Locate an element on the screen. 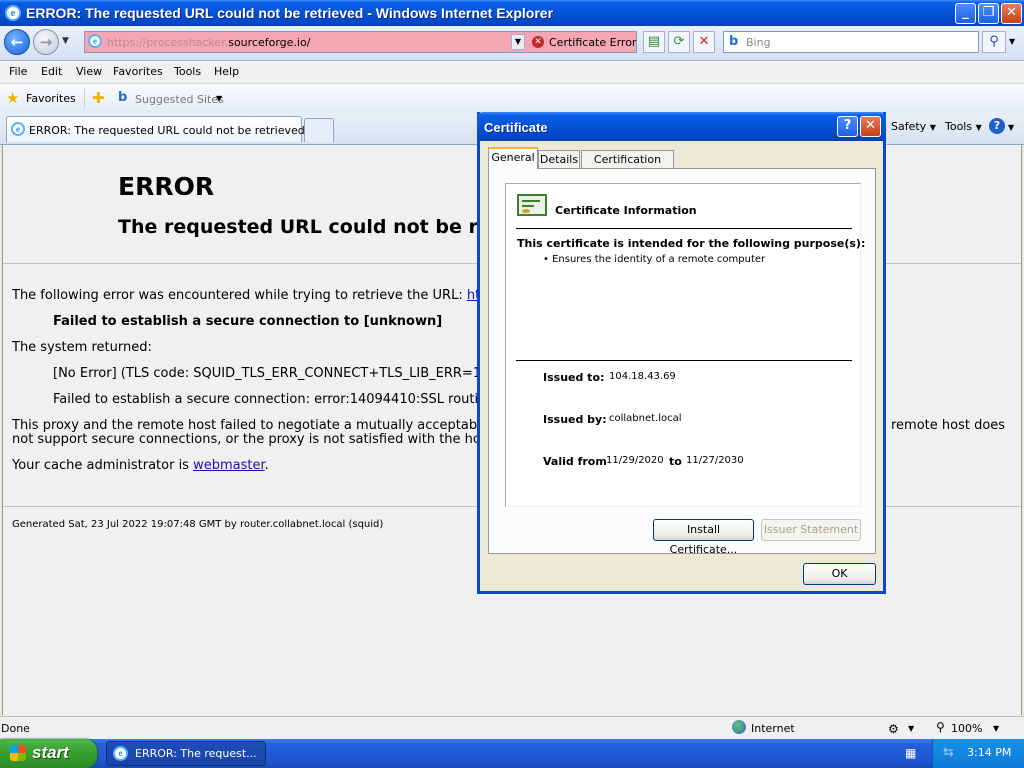 This screenshot has height=768, width=1024. page-heading: ERROR is located at coordinates (166, 186).